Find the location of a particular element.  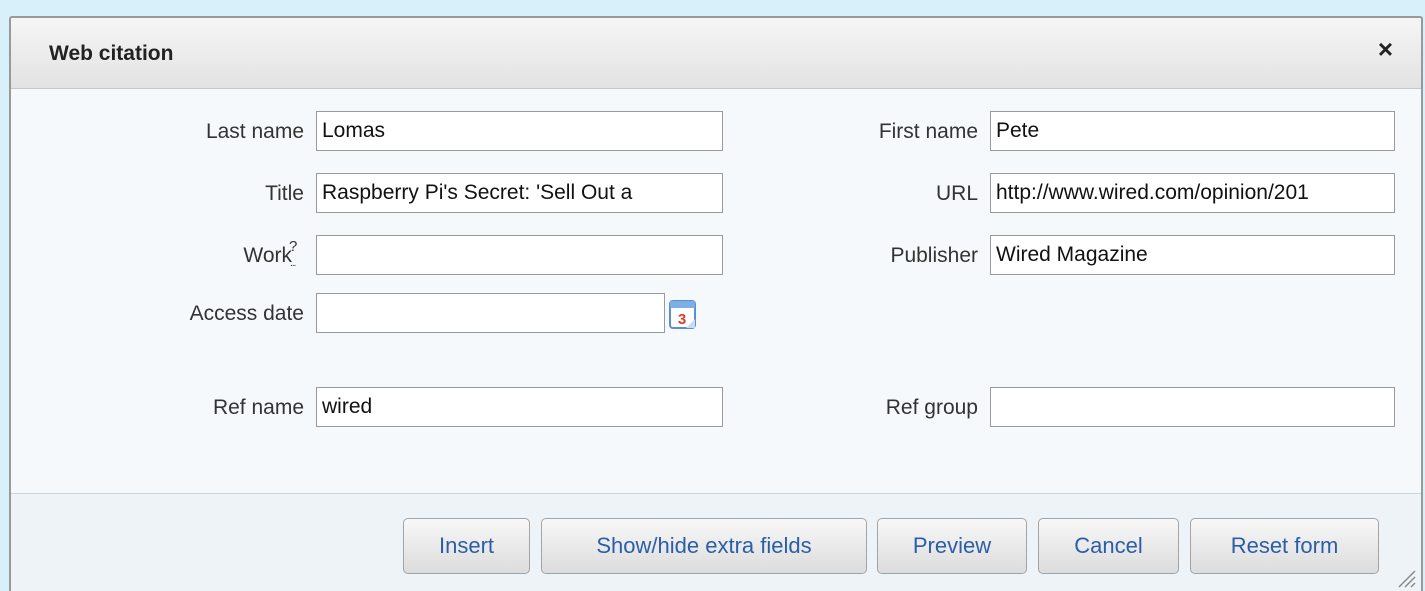

show-hide-extra-fields-button: Show/hide extra fields is located at coordinates (704, 546).